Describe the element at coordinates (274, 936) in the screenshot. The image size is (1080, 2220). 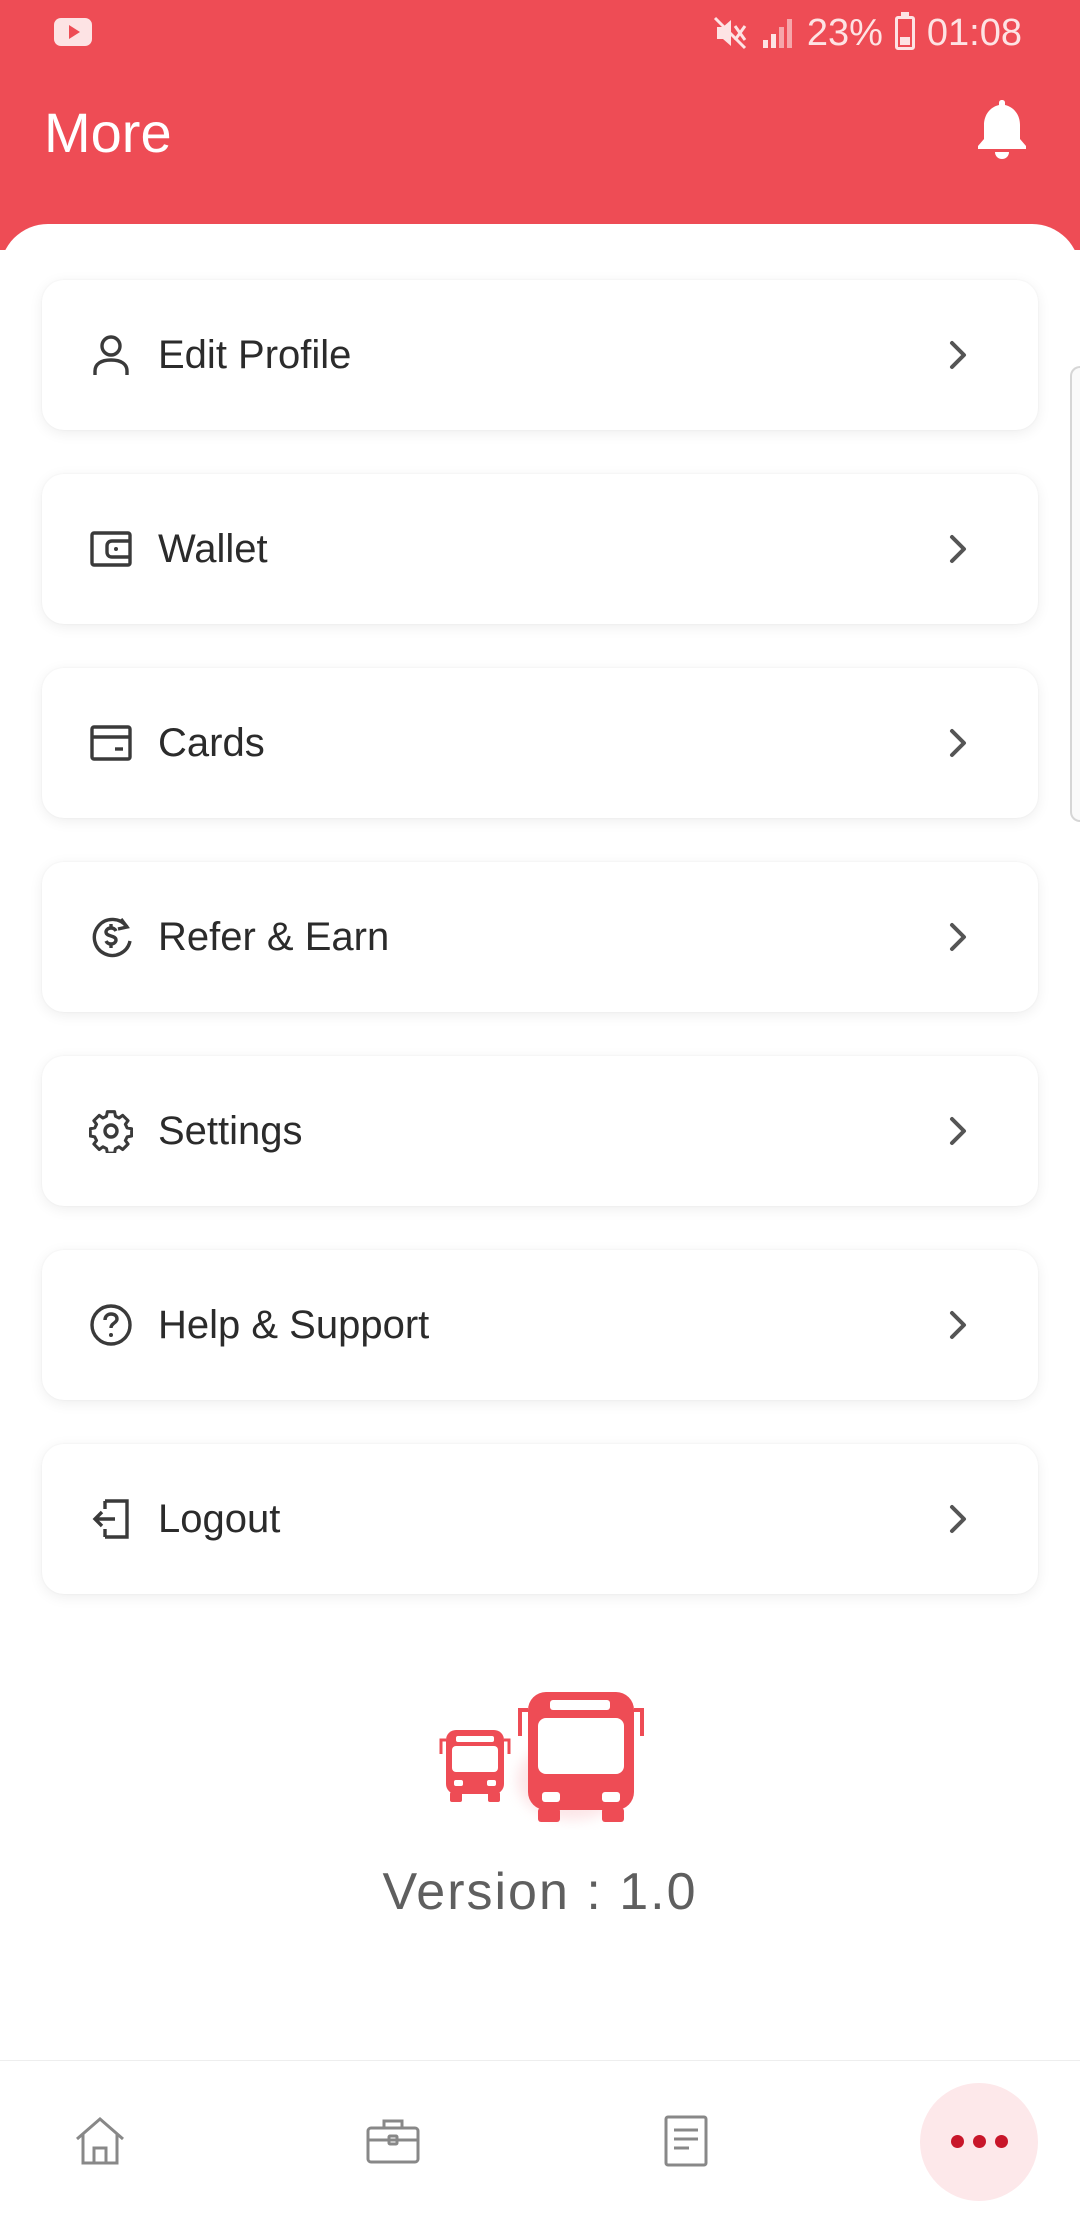
I see `menu-item-label: Refer & Earn` at that location.